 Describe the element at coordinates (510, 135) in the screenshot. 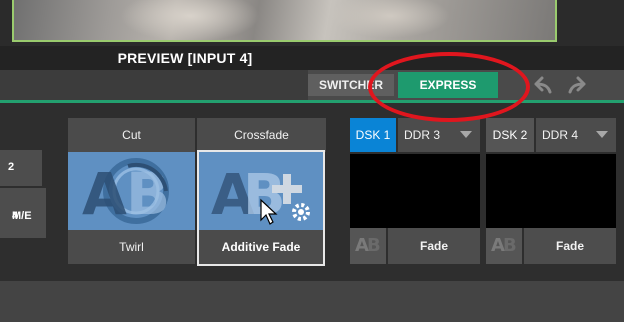

I see `dsk2-tab: DSK 2` at that location.